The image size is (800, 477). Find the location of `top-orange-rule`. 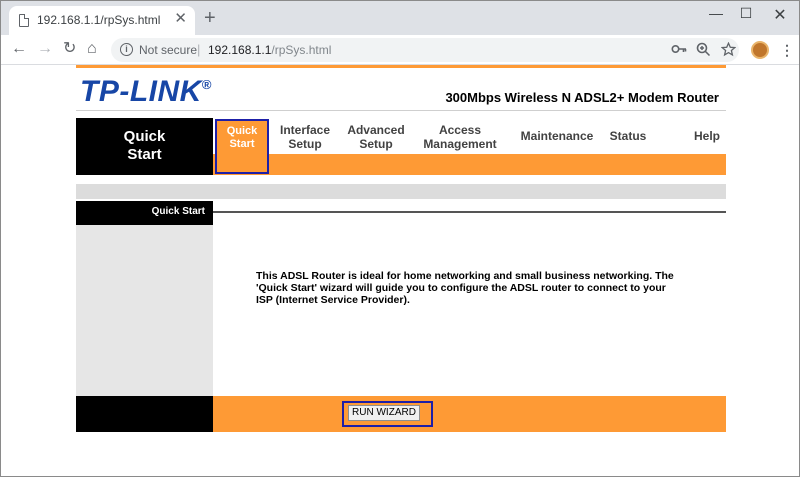

top-orange-rule is located at coordinates (401, 66).